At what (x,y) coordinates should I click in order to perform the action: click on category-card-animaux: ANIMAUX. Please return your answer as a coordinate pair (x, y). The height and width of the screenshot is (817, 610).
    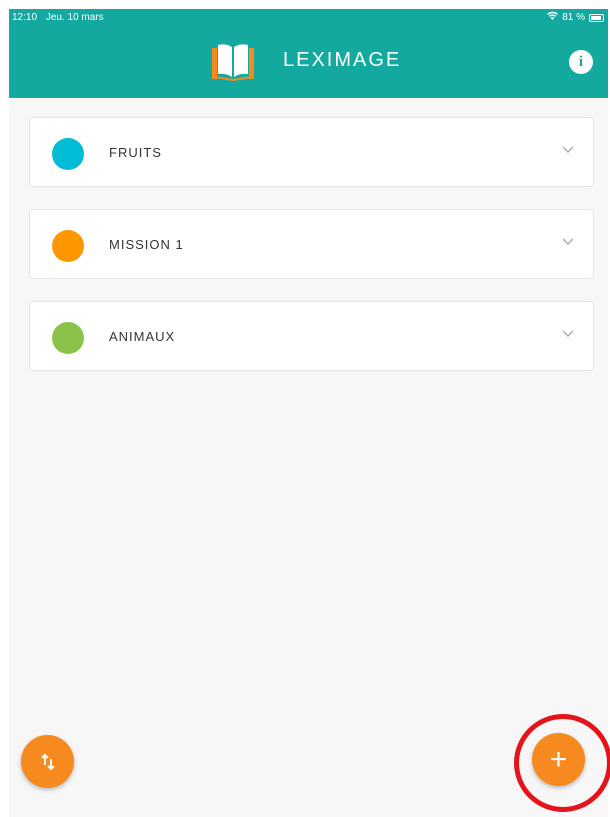
    Looking at the image, I should click on (311, 336).